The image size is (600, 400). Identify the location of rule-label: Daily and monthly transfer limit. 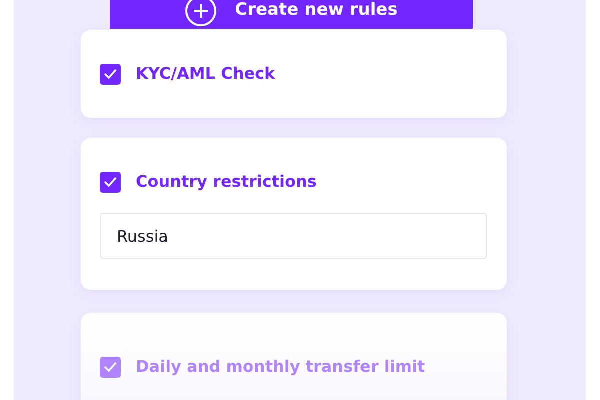
(281, 367).